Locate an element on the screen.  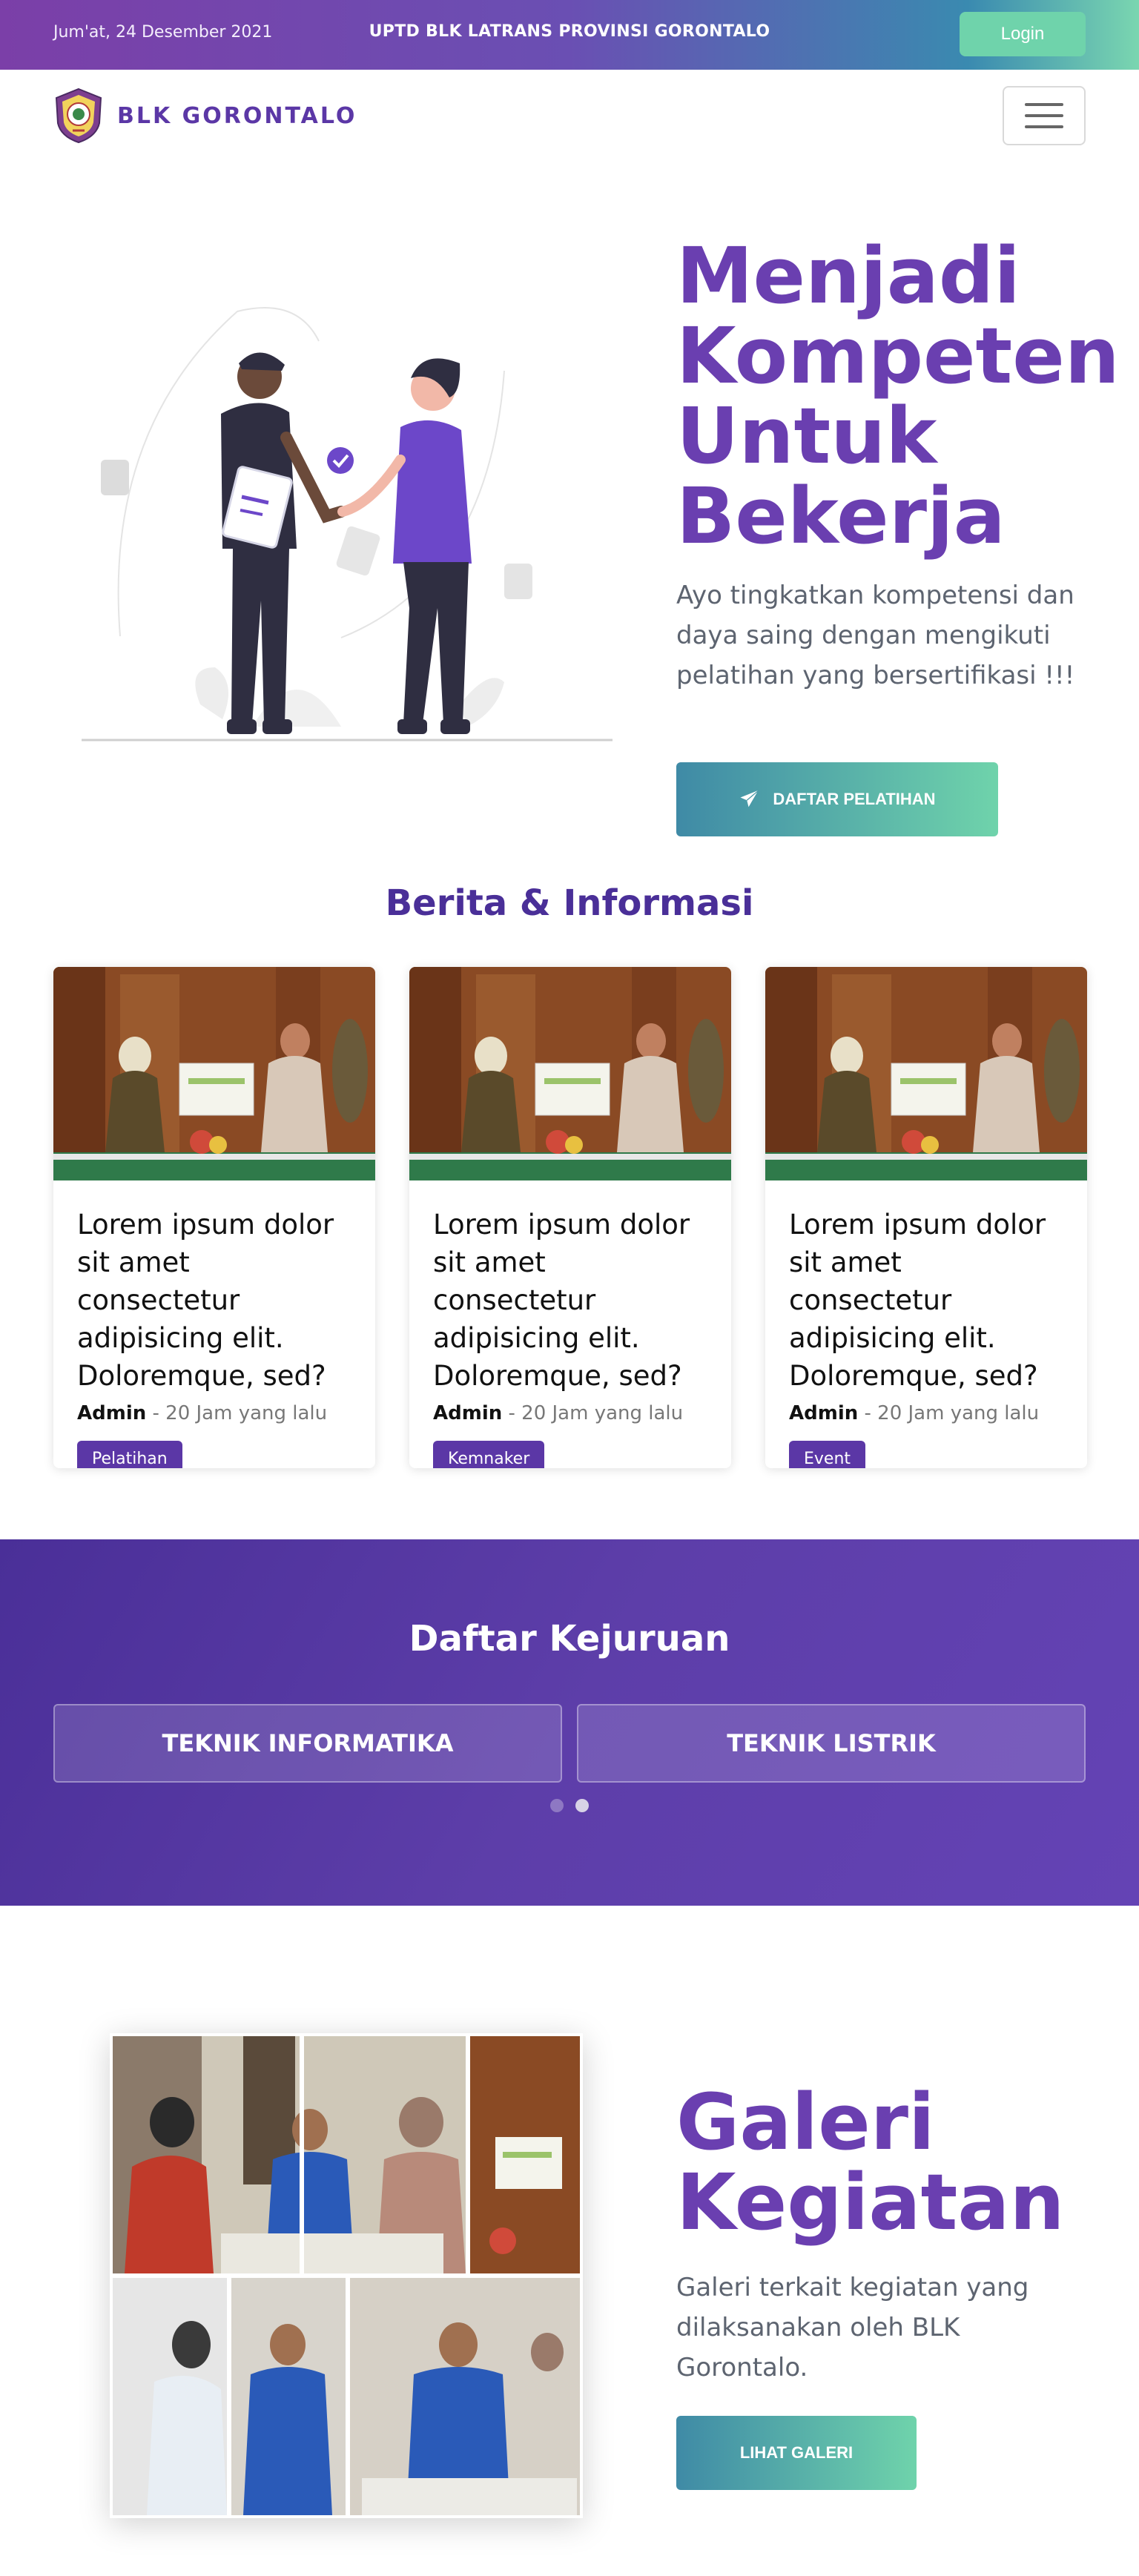
news-tag: Pelatihan is located at coordinates (129, 1454).